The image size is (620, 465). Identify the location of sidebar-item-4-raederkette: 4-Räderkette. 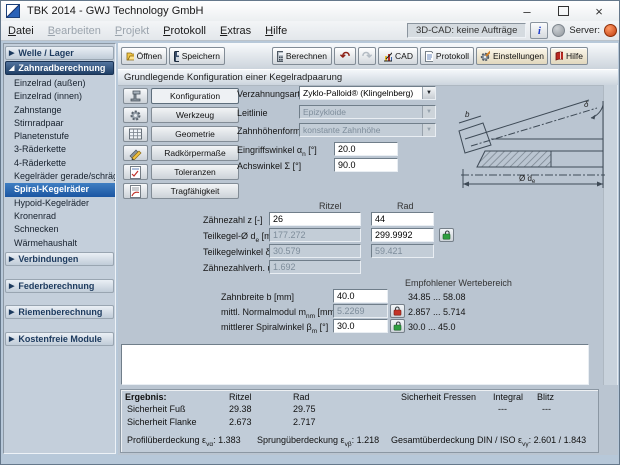
(60, 163).